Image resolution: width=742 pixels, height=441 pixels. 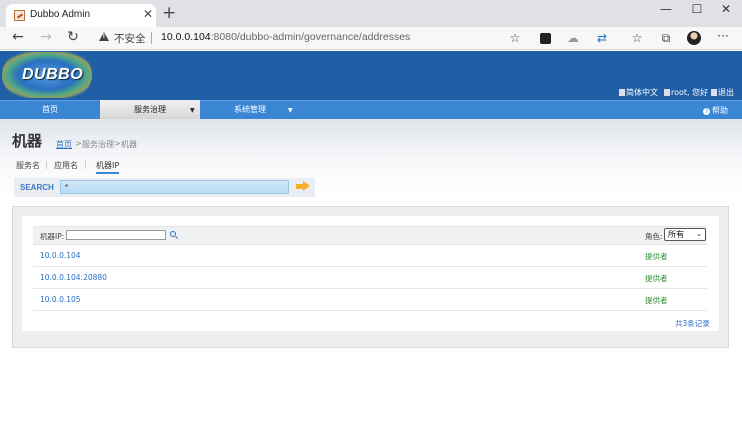 I want to click on extension-icon, so click(x=545, y=38).